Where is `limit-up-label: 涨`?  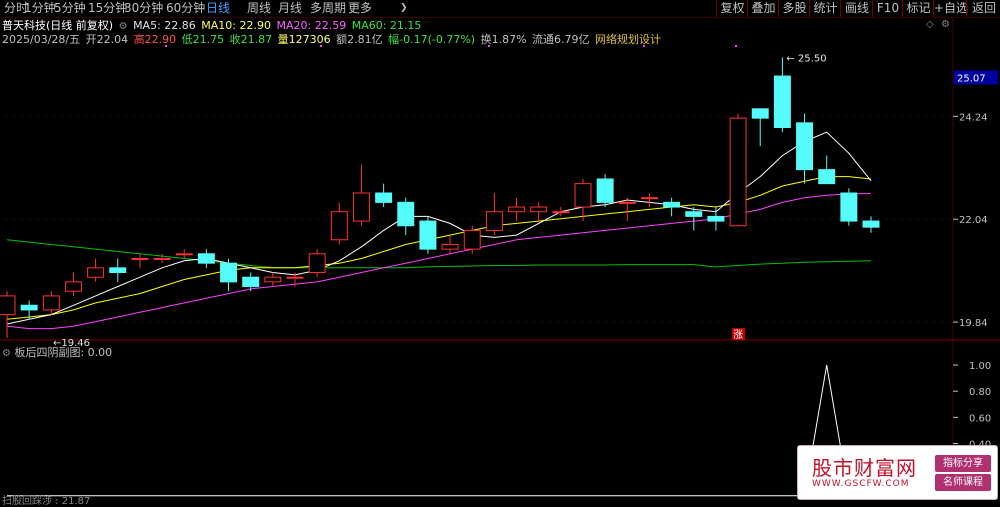
limit-up-label: 涨 is located at coordinates (738, 335).